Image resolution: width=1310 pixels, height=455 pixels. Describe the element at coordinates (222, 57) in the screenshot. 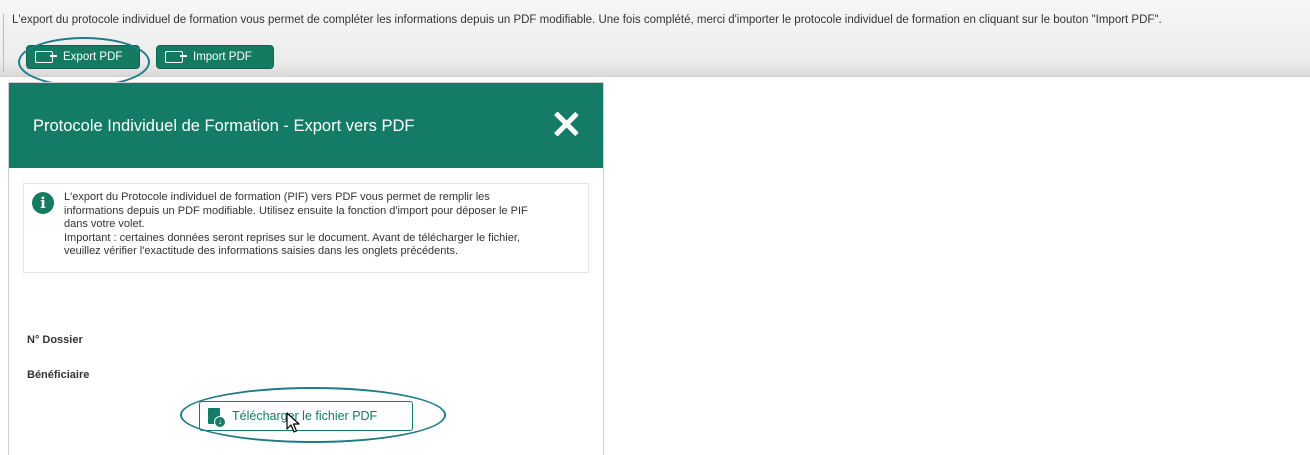

I see `import-pdf-label: Import PDF` at that location.